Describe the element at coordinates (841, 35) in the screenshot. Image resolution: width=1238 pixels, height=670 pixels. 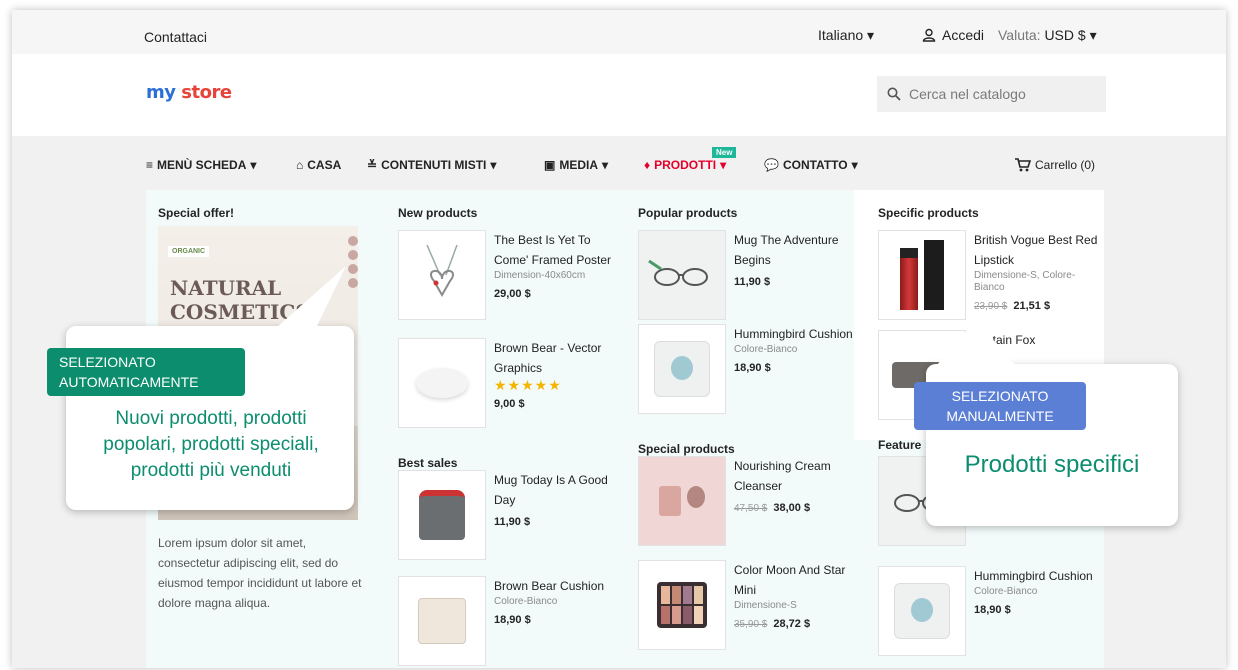
I see `language-label: Italiano` at that location.